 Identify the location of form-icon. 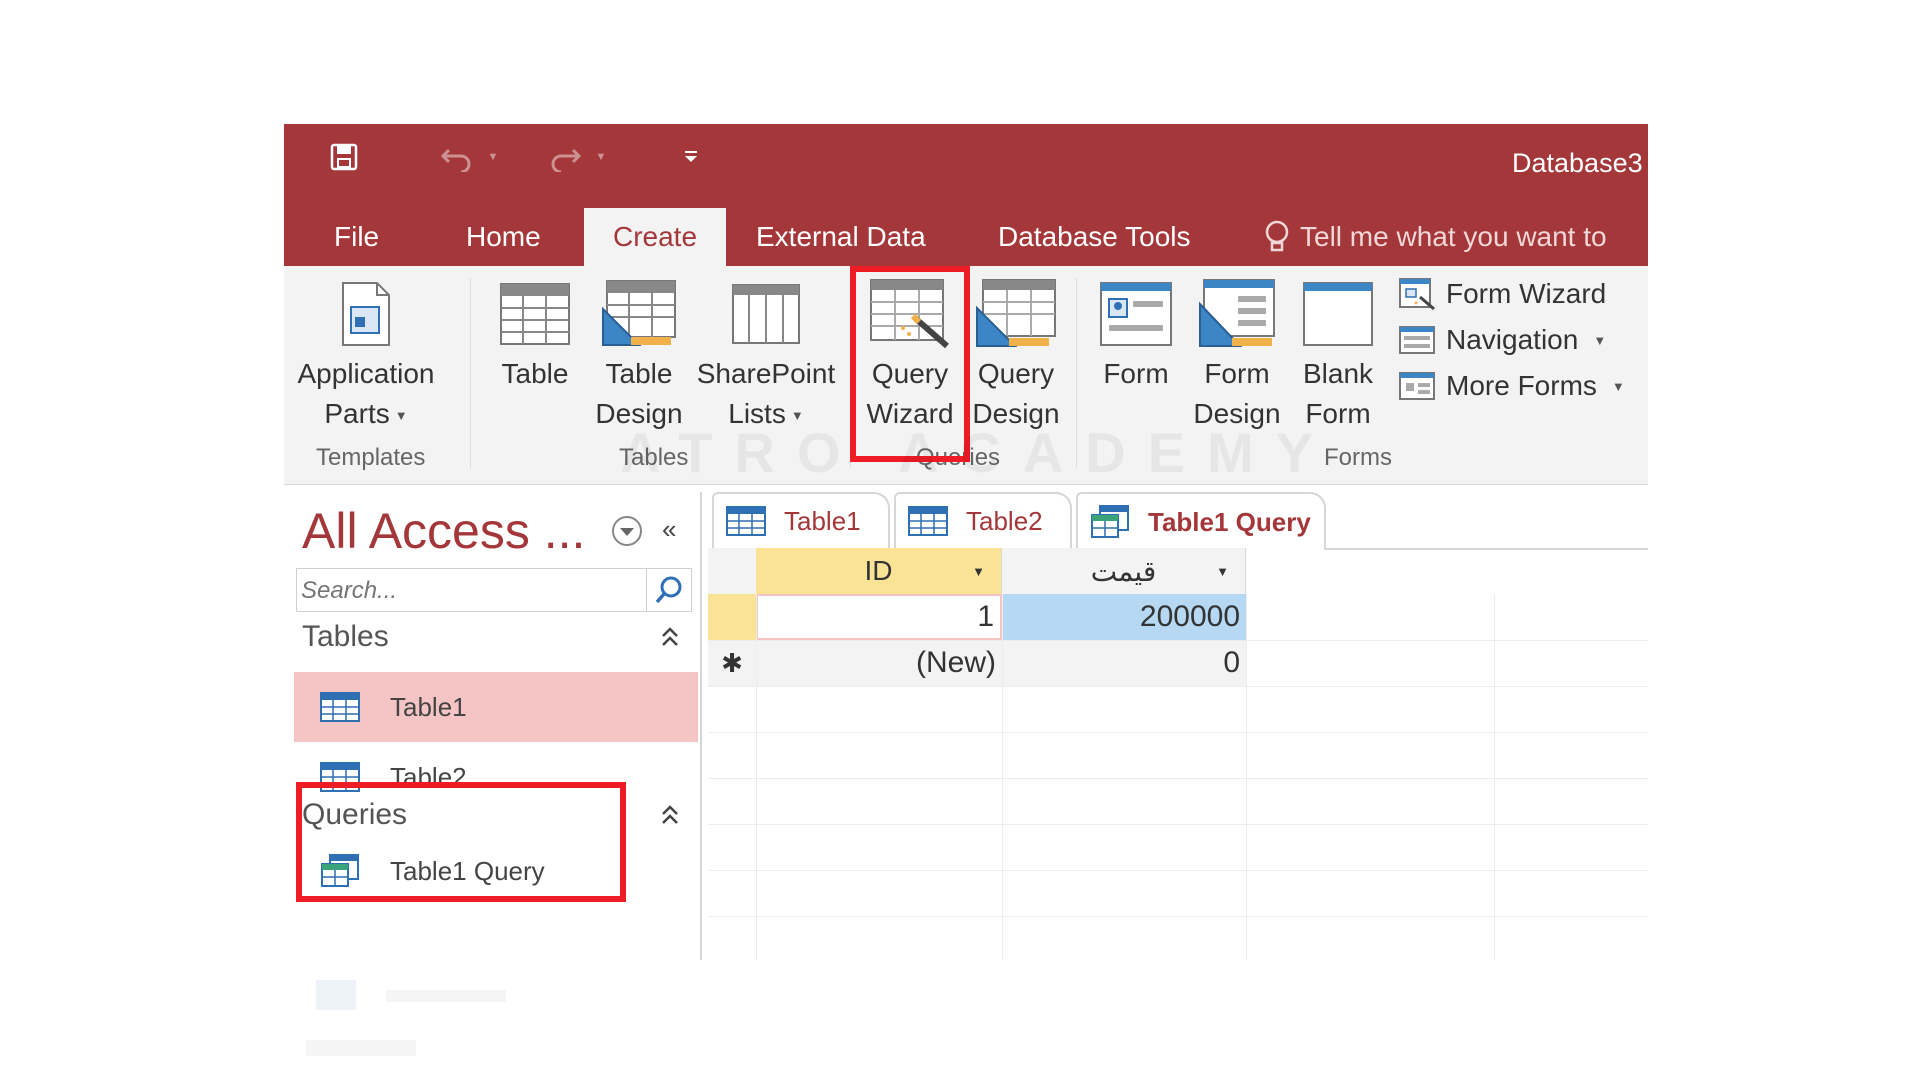
(1136, 314).